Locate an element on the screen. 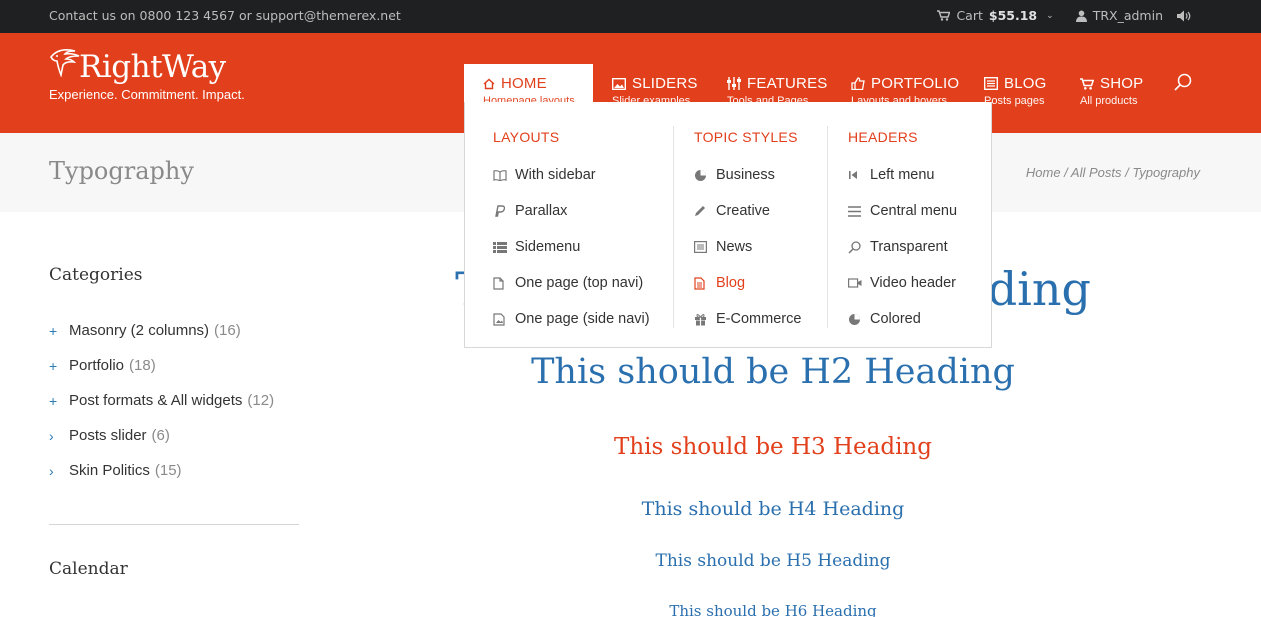 The width and height of the screenshot is (1261, 617). chevron-down-icon: ⌄ is located at coordinates (1050, 15).